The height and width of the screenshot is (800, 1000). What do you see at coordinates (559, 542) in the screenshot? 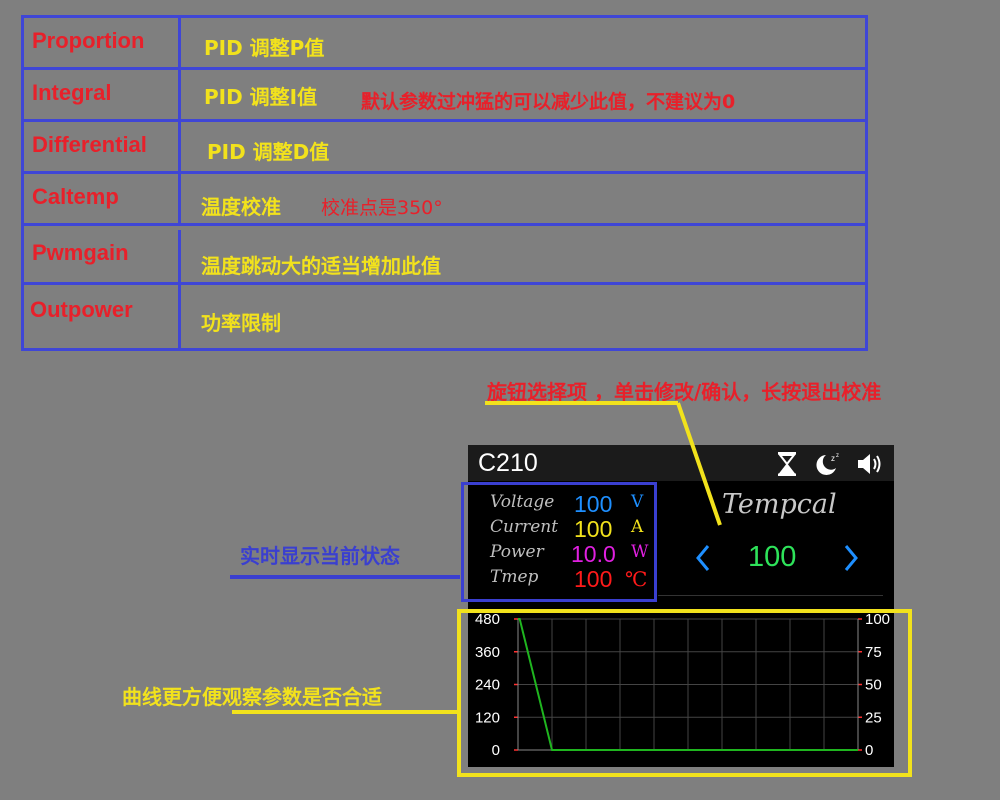
I see `status-highlight-frame` at bounding box center [559, 542].